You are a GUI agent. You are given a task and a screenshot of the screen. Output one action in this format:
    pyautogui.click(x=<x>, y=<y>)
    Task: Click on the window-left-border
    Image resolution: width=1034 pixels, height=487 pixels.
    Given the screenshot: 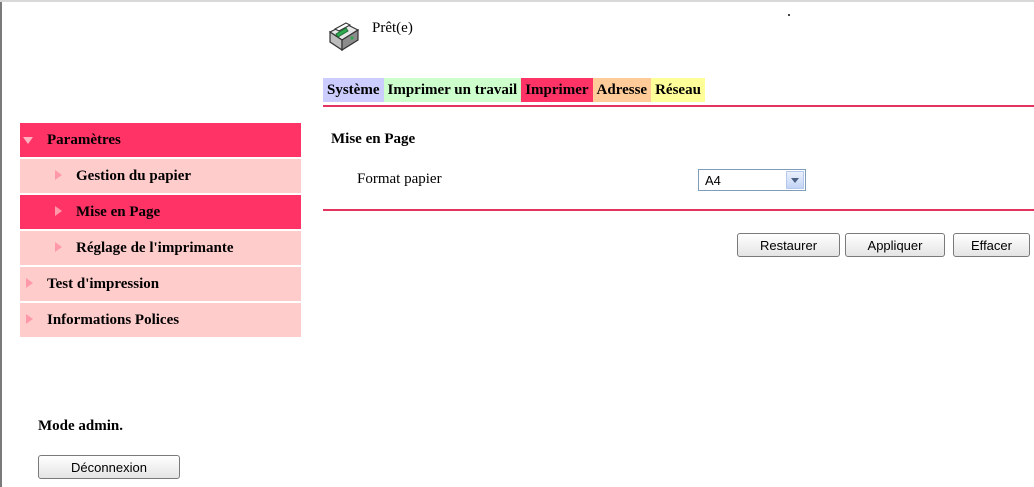 What is the action you would take?
    pyautogui.click(x=2, y=243)
    